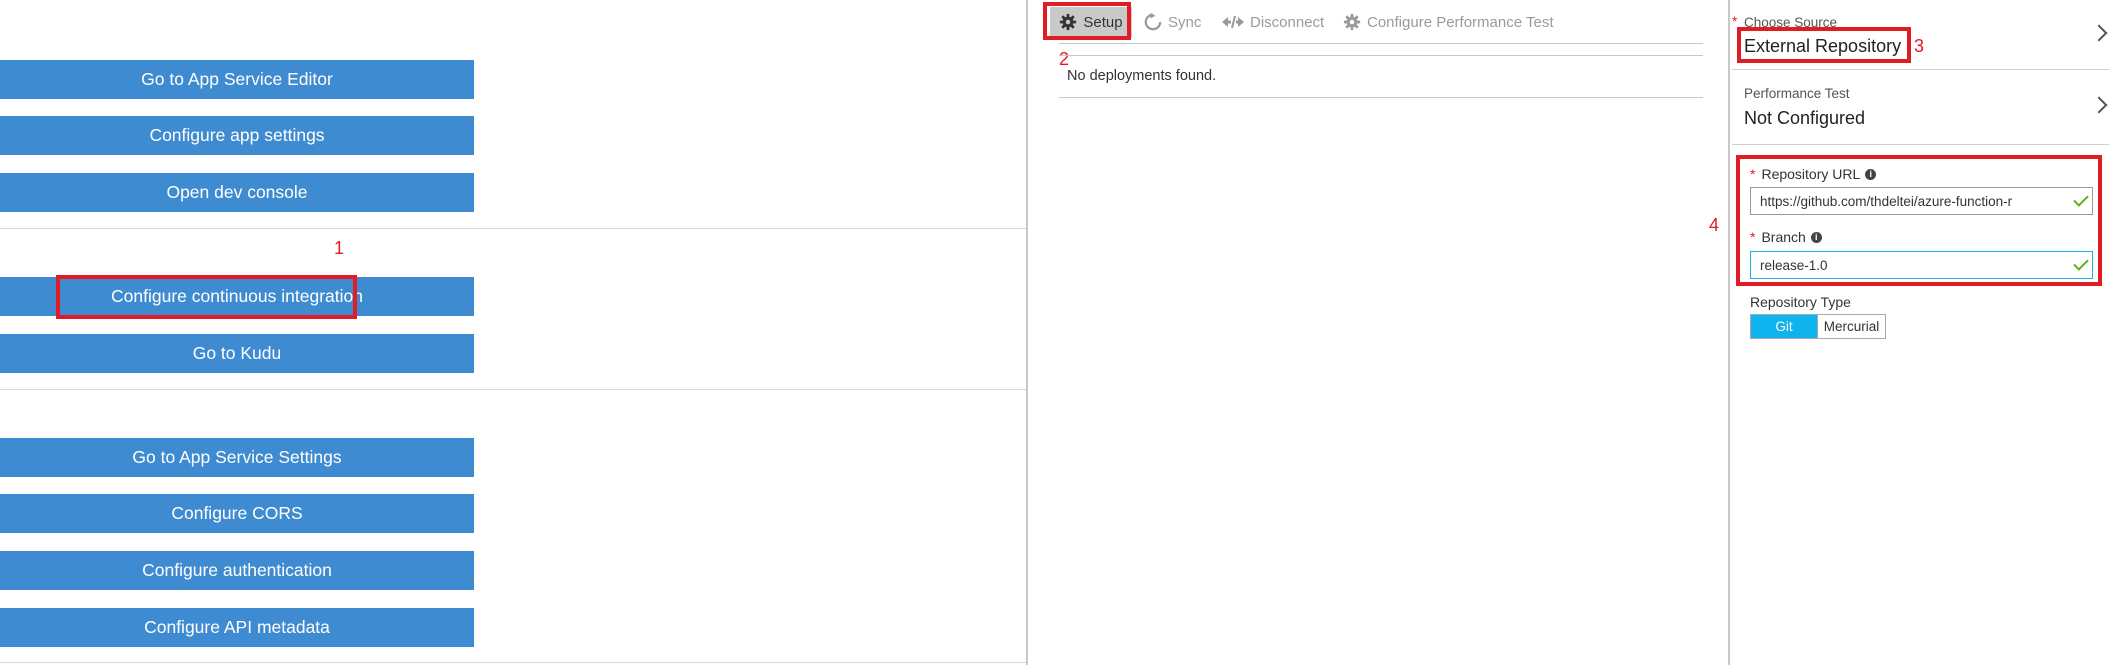 The width and height of the screenshot is (2109, 665). What do you see at coordinates (1791, 22) in the screenshot?
I see `choose-source-label: Choose Source` at bounding box center [1791, 22].